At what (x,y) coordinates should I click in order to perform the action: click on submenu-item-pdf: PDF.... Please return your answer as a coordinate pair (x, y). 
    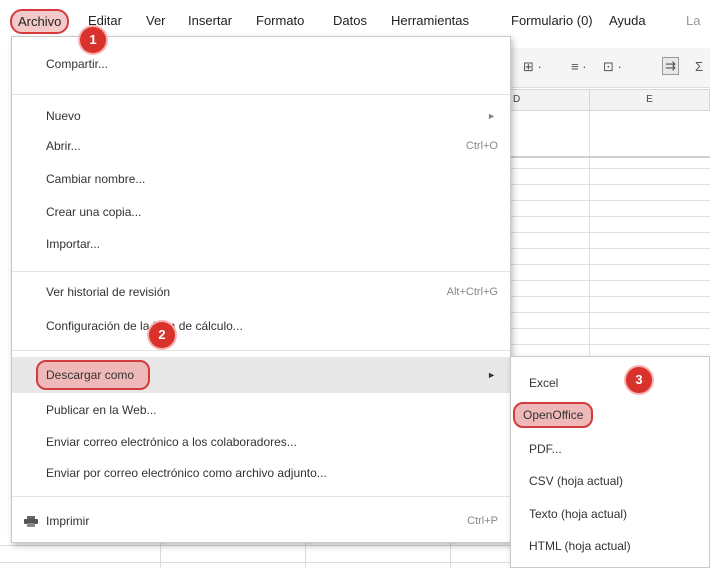
    Looking at the image, I should click on (610, 449).